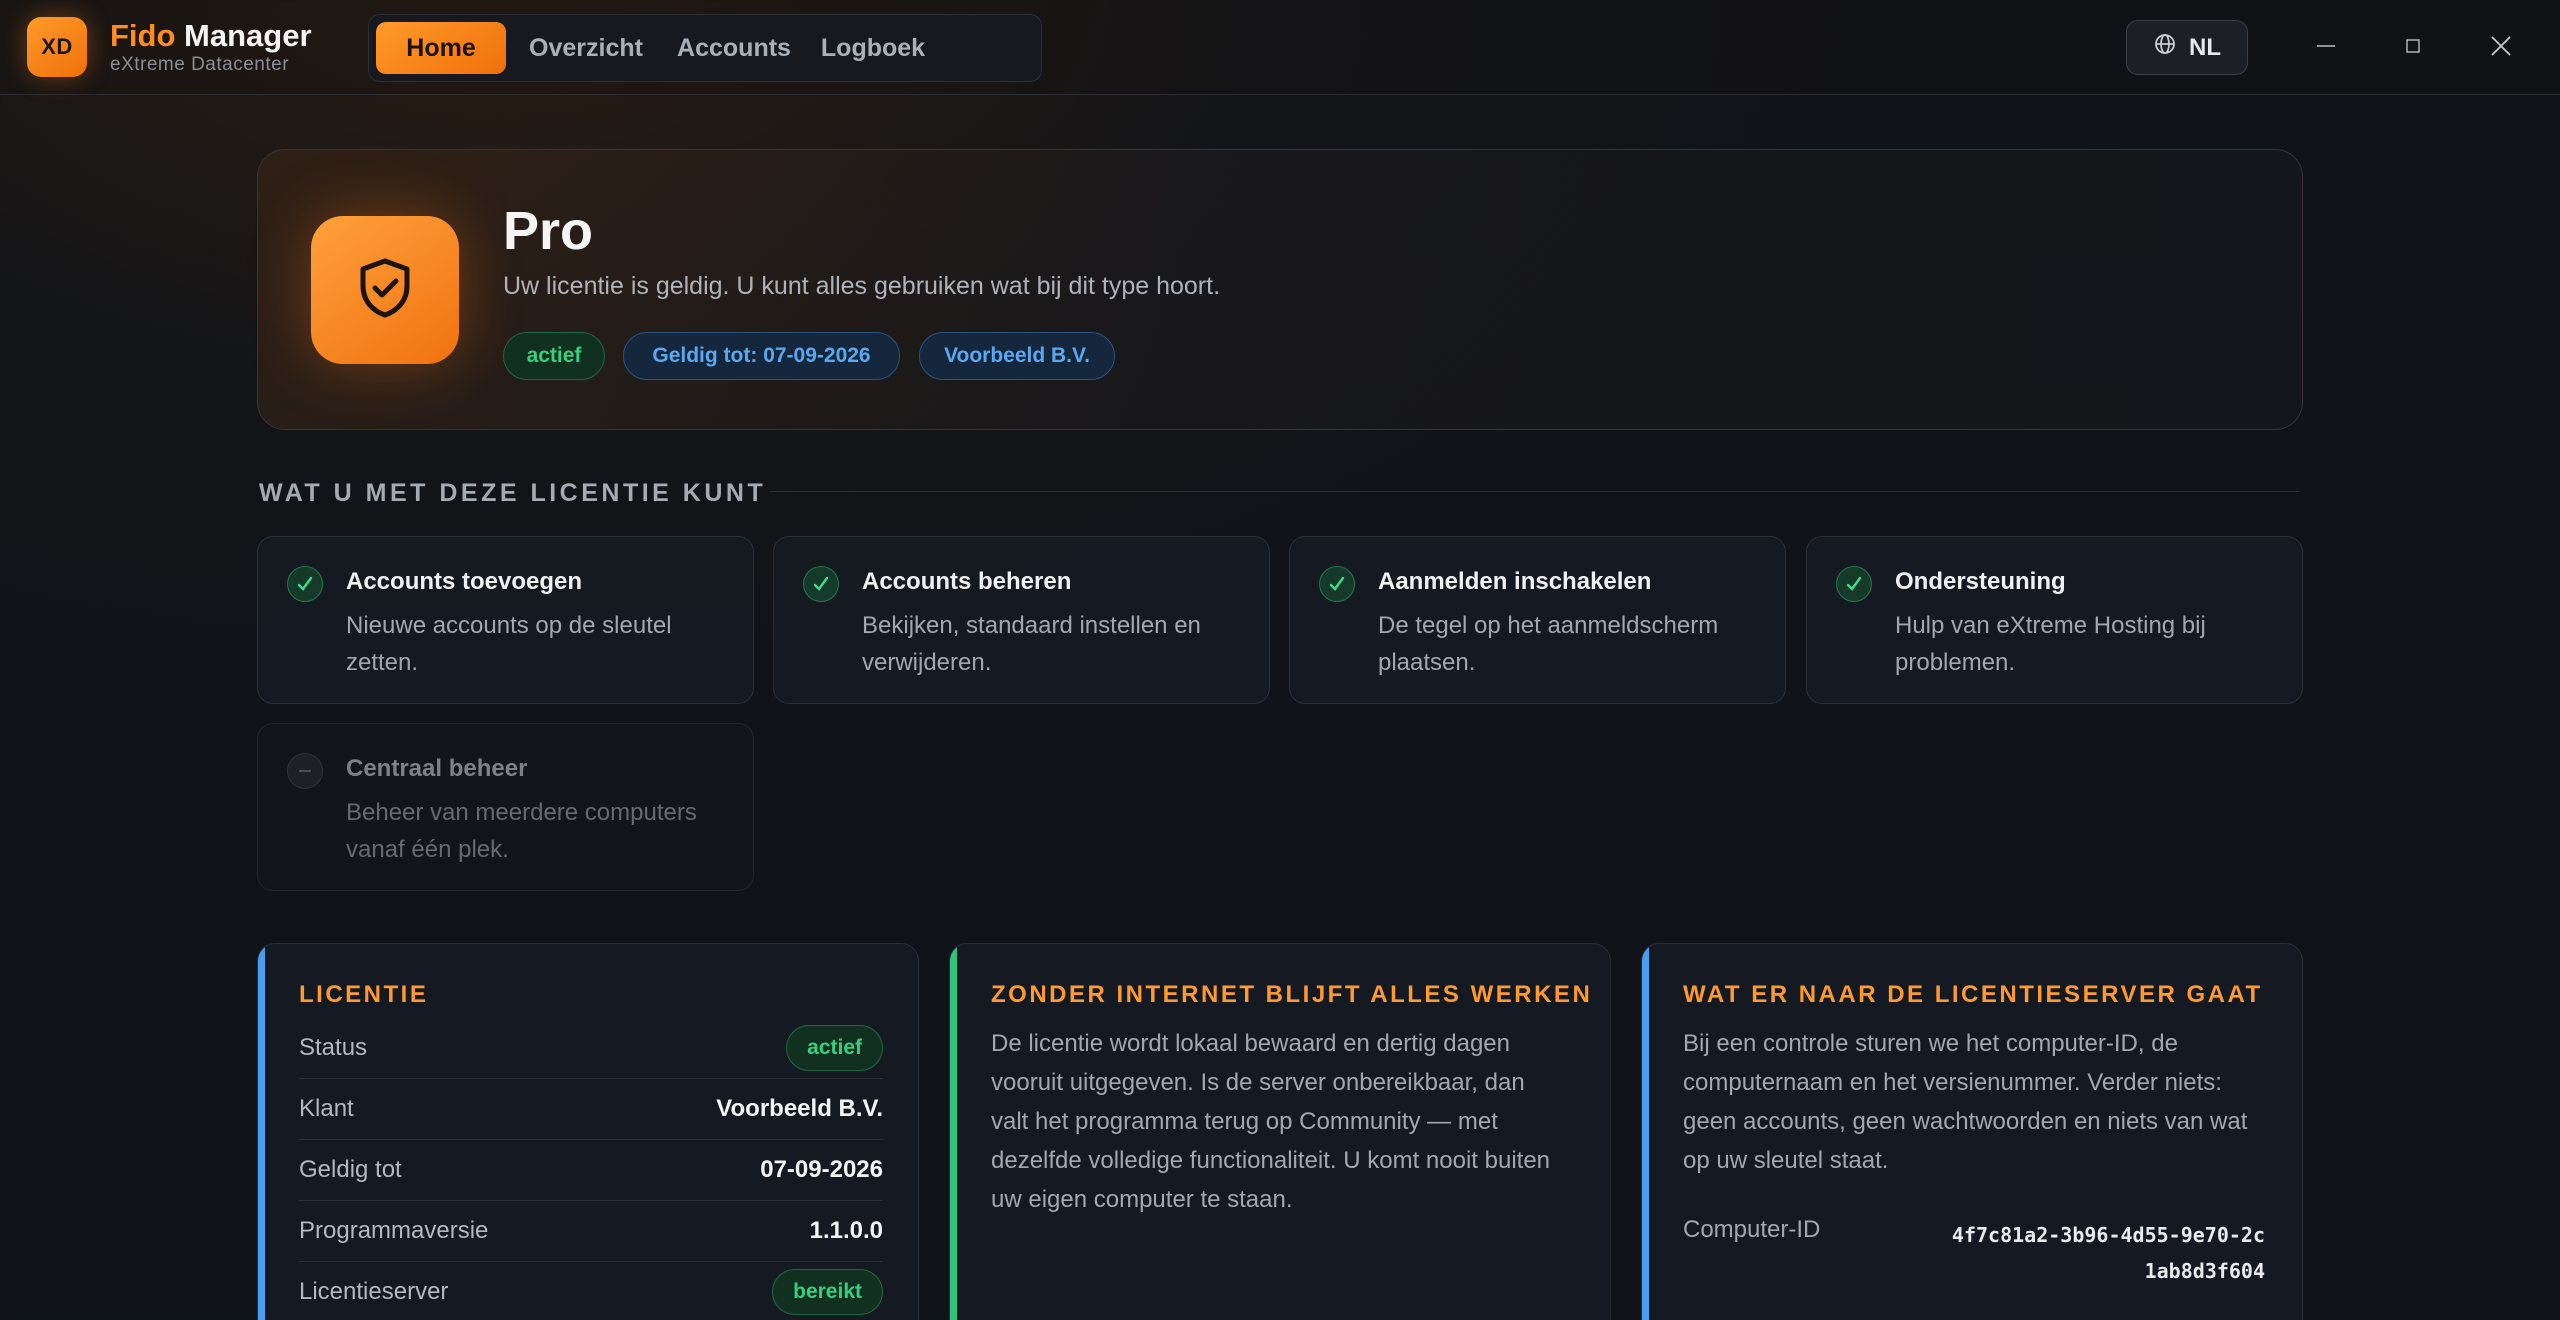 This screenshot has width=2560, height=1320. What do you see at coordinates (374, 1291) in the screenshot?
I see `row-label: Licentieserver` at bounding box center [374, 1291].